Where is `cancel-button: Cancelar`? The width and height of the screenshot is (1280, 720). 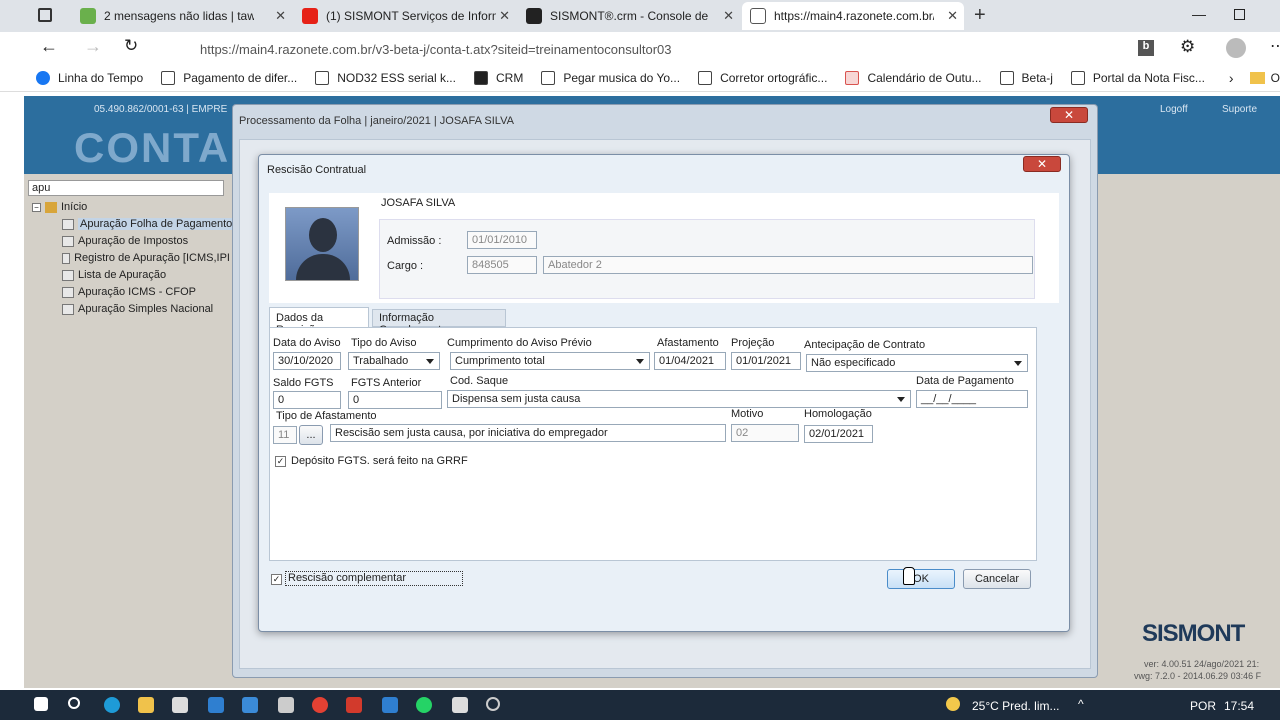
cancel-button: Cancelar is located at coordinates (997, 579).